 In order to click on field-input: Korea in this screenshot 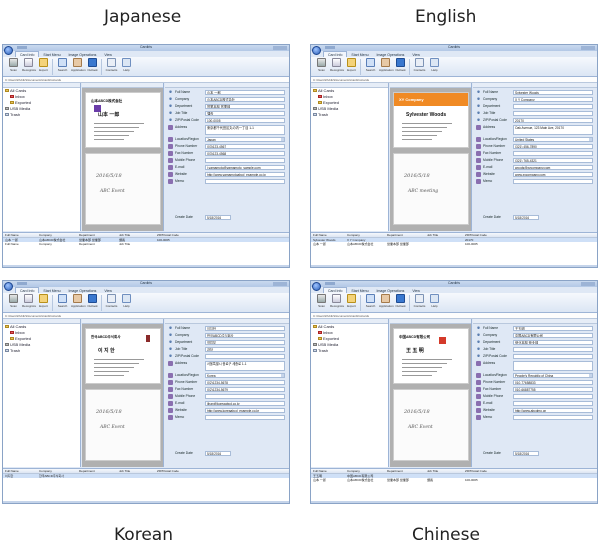, I will do `click(245, 375)`.